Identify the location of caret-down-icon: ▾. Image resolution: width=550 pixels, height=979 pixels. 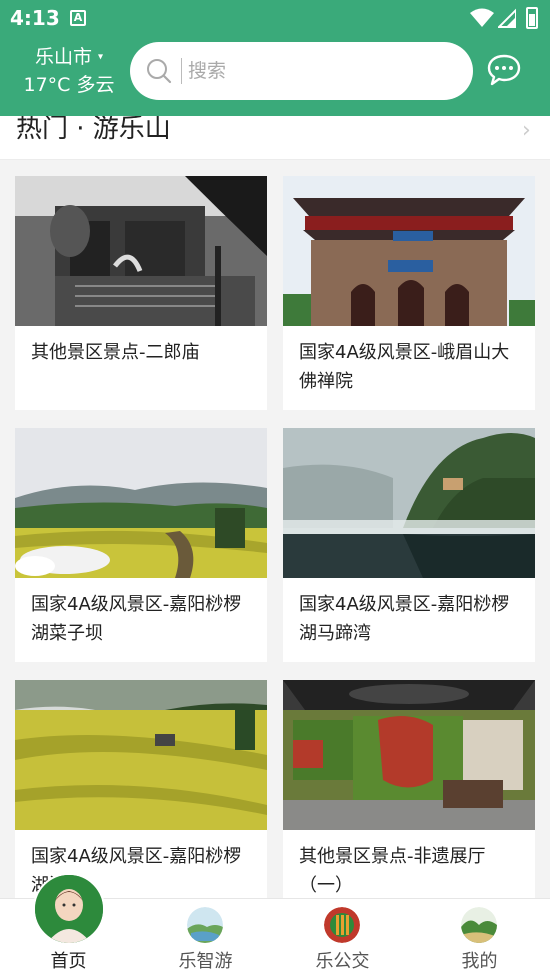
(101, 57).